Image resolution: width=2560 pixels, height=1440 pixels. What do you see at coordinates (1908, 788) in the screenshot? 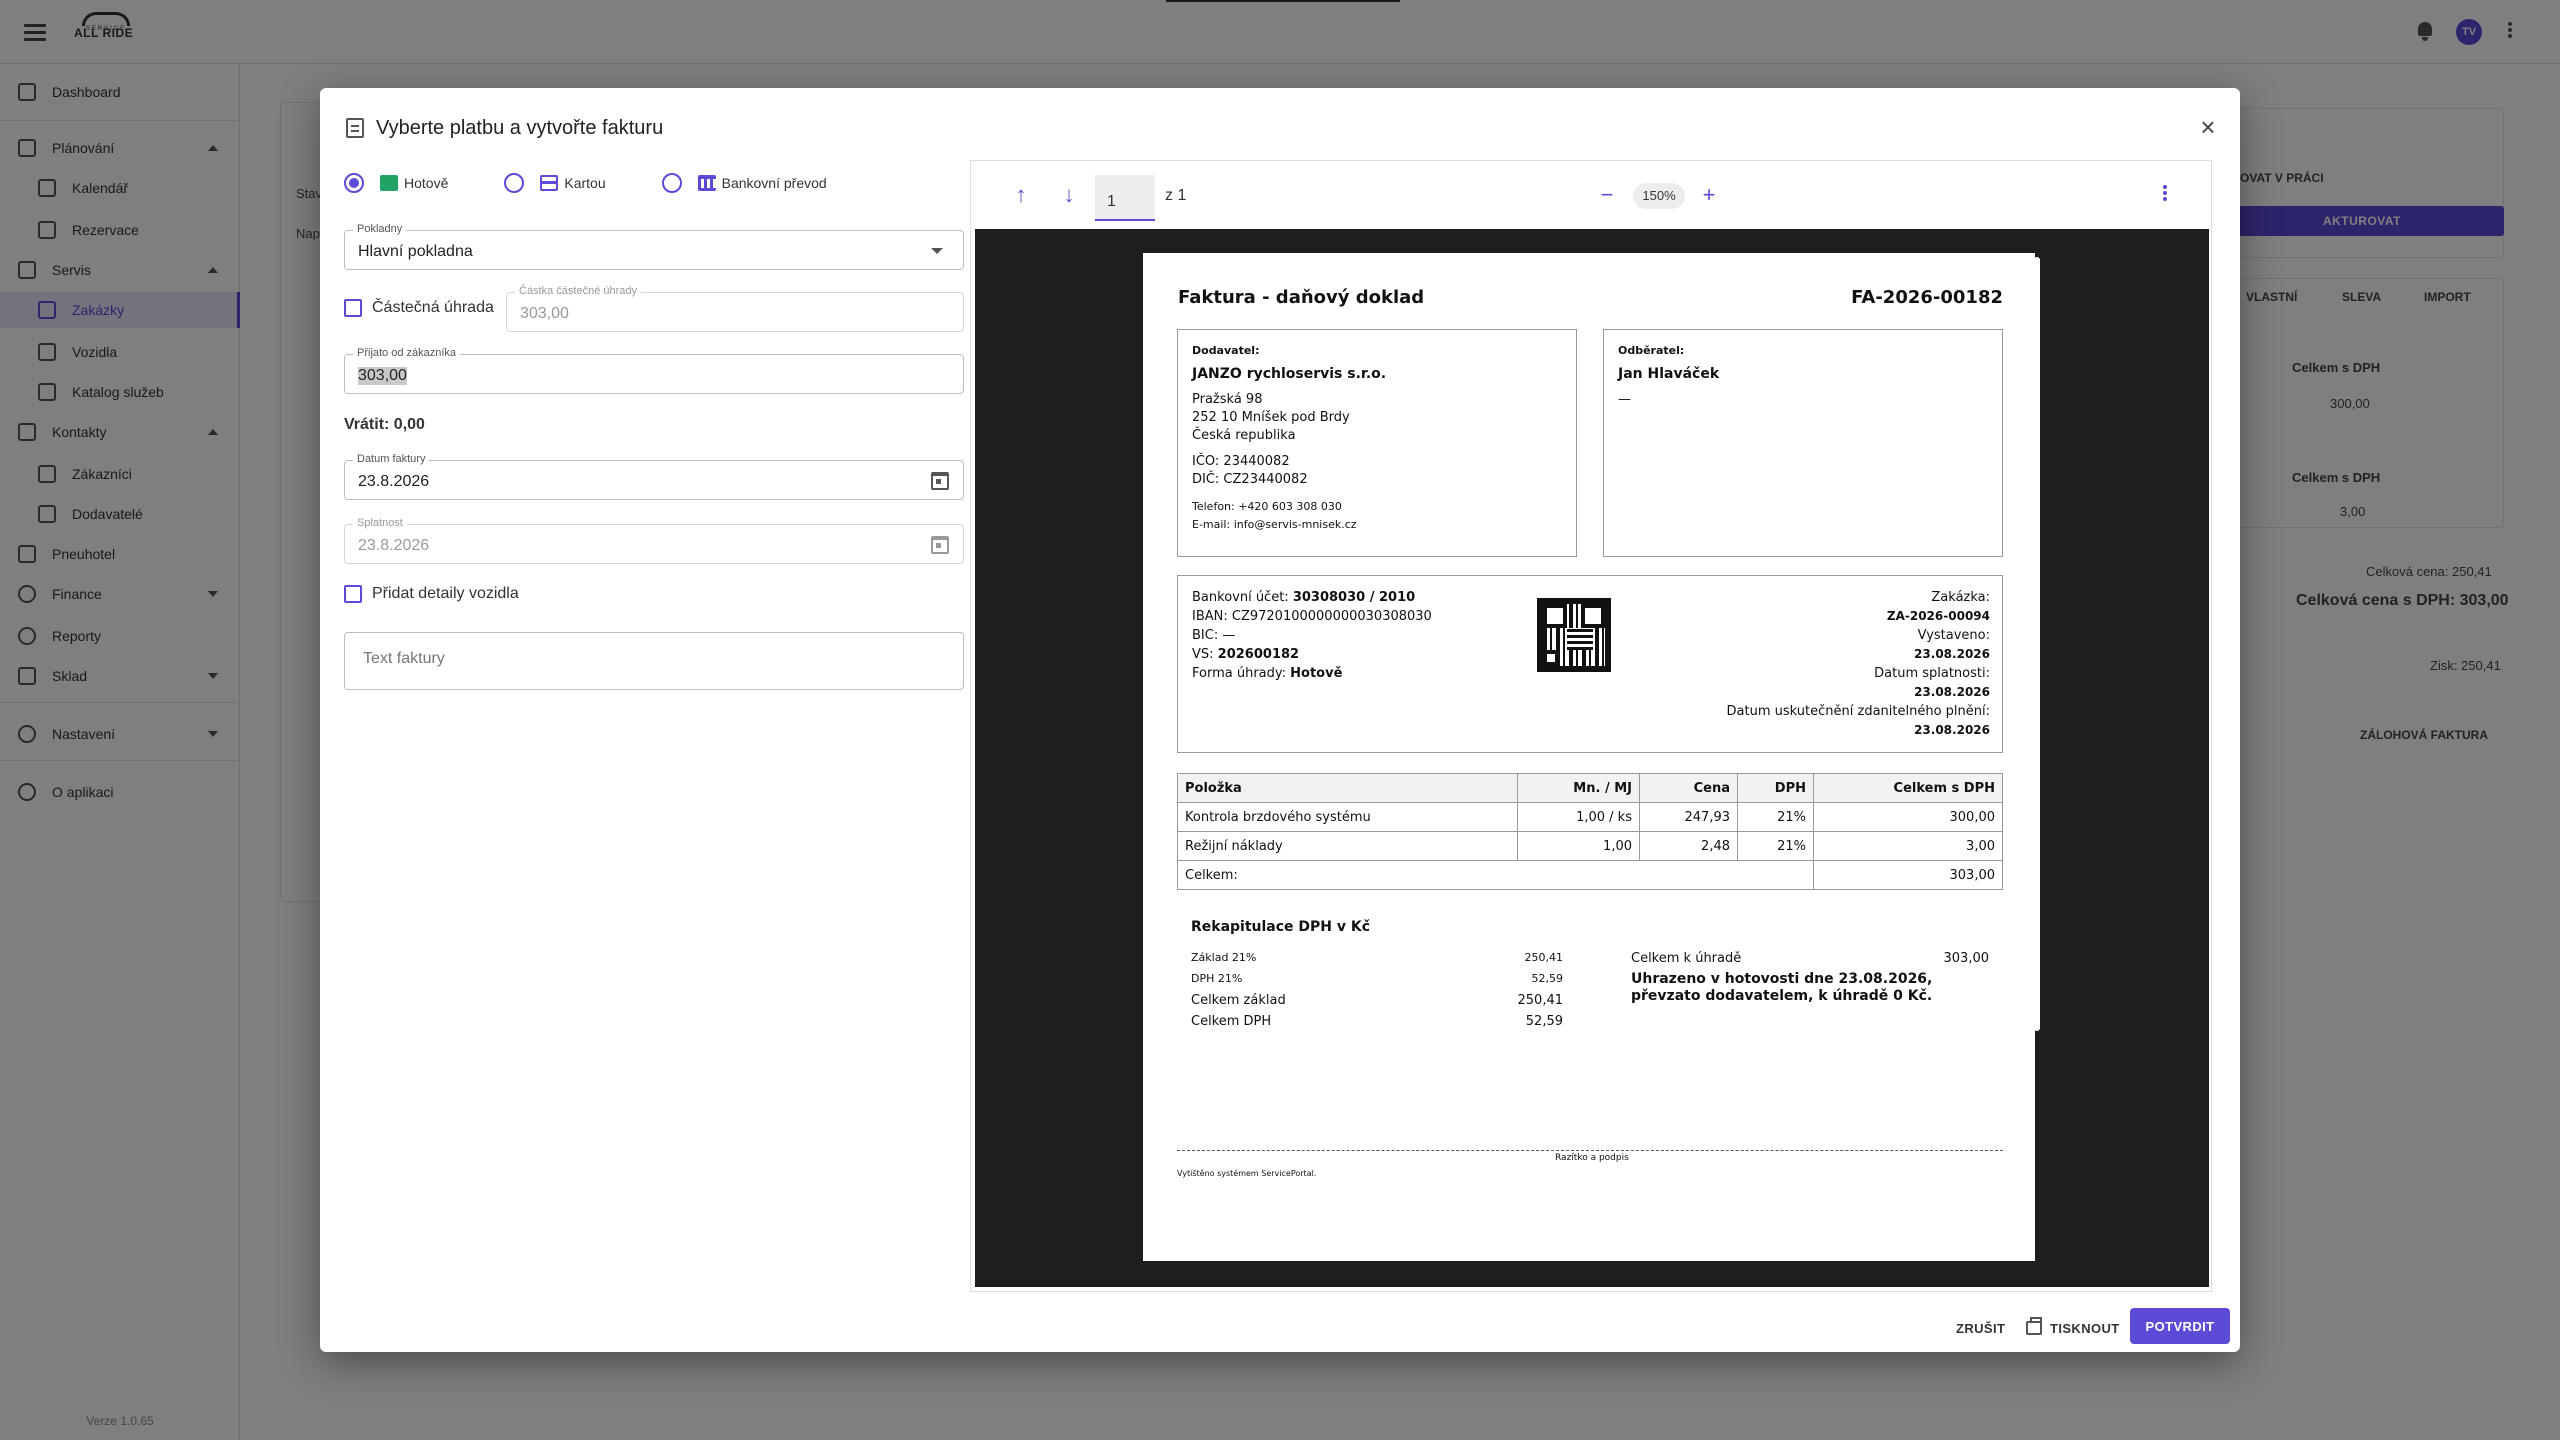
I see `col-celkem: Celkem s DPH` at bounding box center [1908, 788].